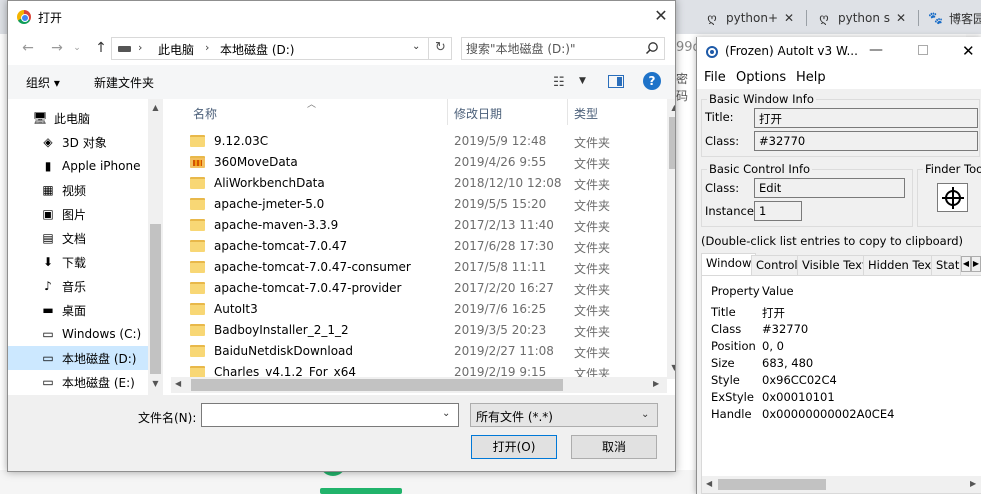 This screenshot has width=981, height=494. What do you see at coordinates (78, 382) in the screenshot?
I see `nav-item: ▭ 本地磁盘 (E:)` at bounding box center [78, 382].